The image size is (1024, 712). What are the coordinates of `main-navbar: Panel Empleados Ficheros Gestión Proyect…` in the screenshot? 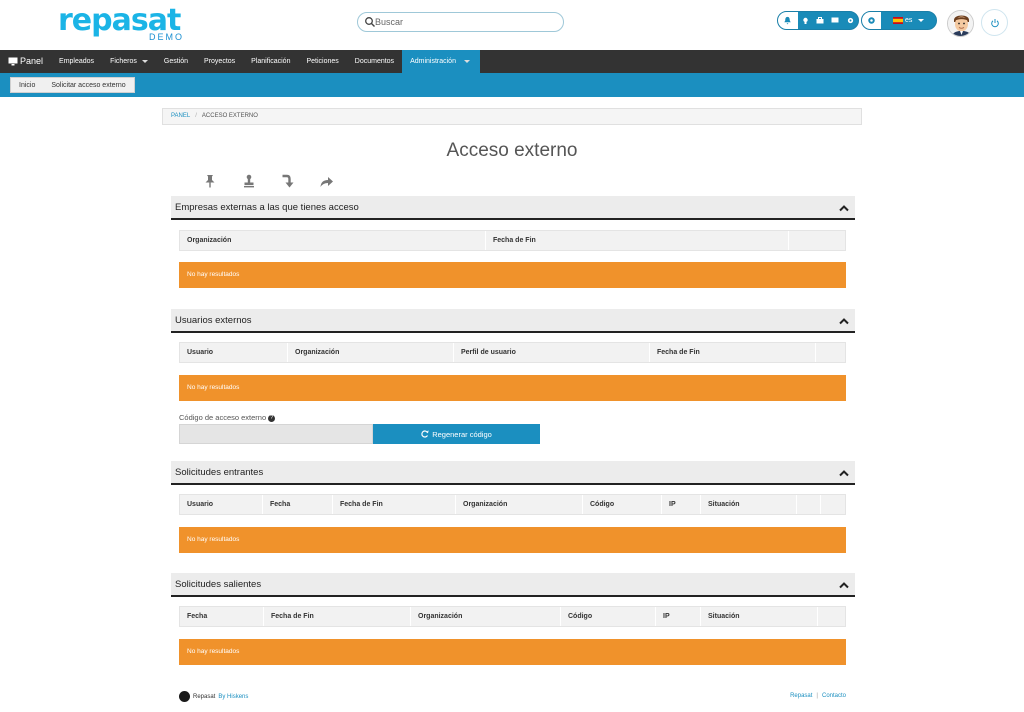 It's located at (512, 61).